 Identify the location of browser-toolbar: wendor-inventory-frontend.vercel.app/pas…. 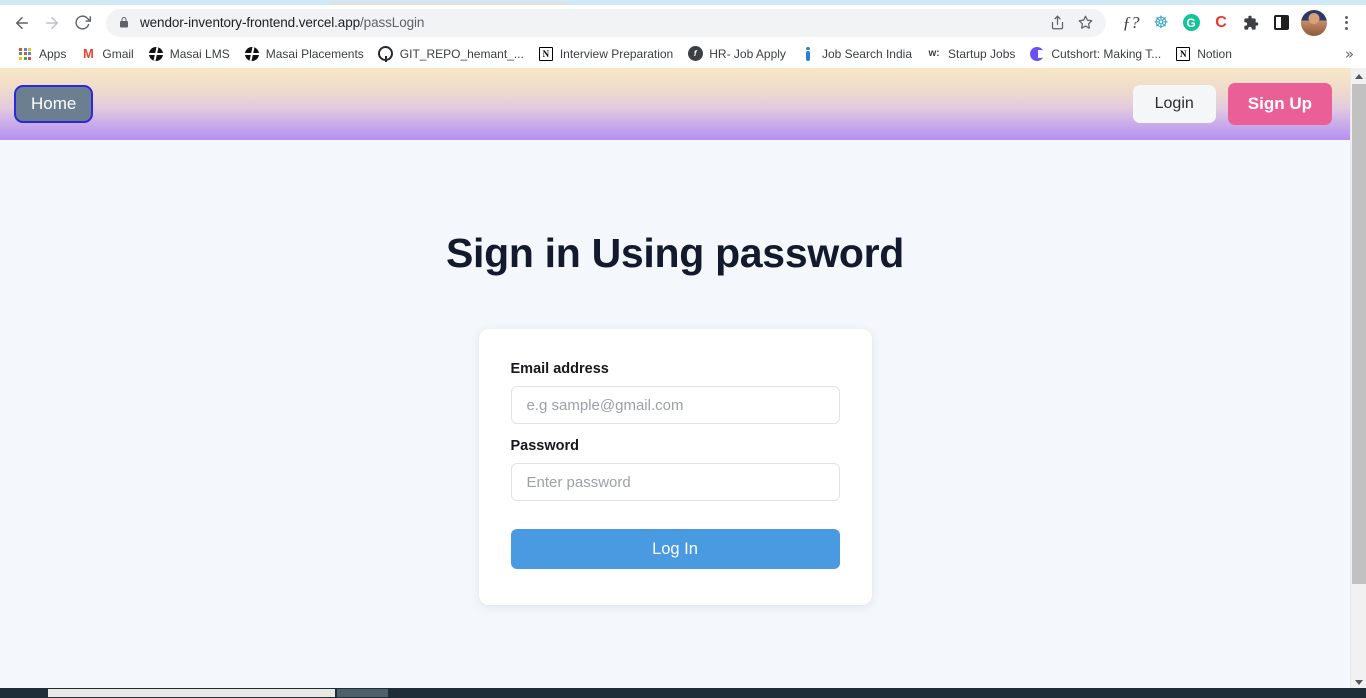
(683, 22).